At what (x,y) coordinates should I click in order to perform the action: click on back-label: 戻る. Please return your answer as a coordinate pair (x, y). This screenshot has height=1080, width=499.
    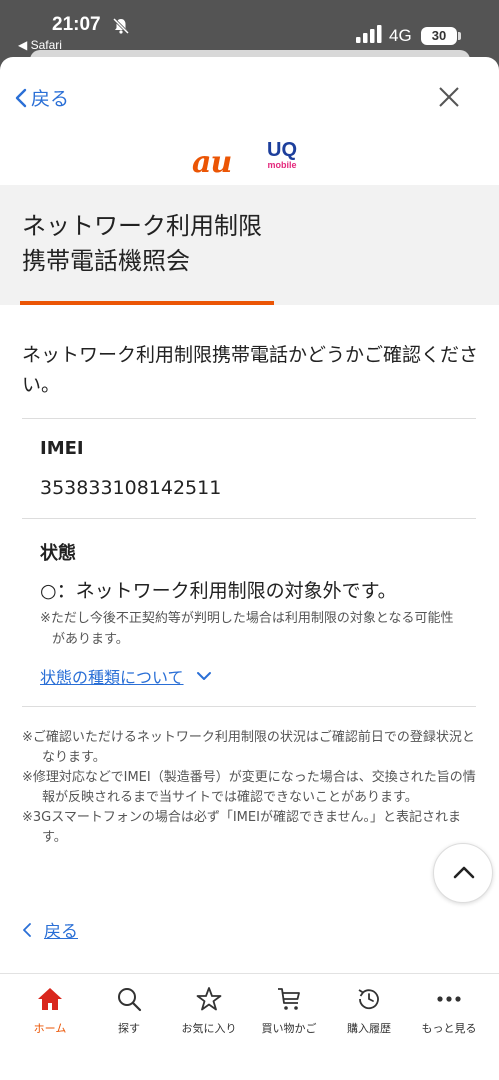
    Looking at the image, I should click on (50, 99).